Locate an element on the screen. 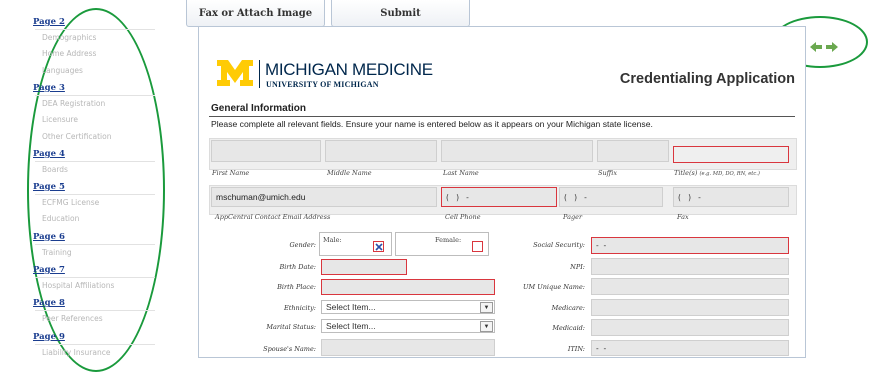 This screenshot has height=374, width=871. birth-date-field is located at coordinates (364, 267).